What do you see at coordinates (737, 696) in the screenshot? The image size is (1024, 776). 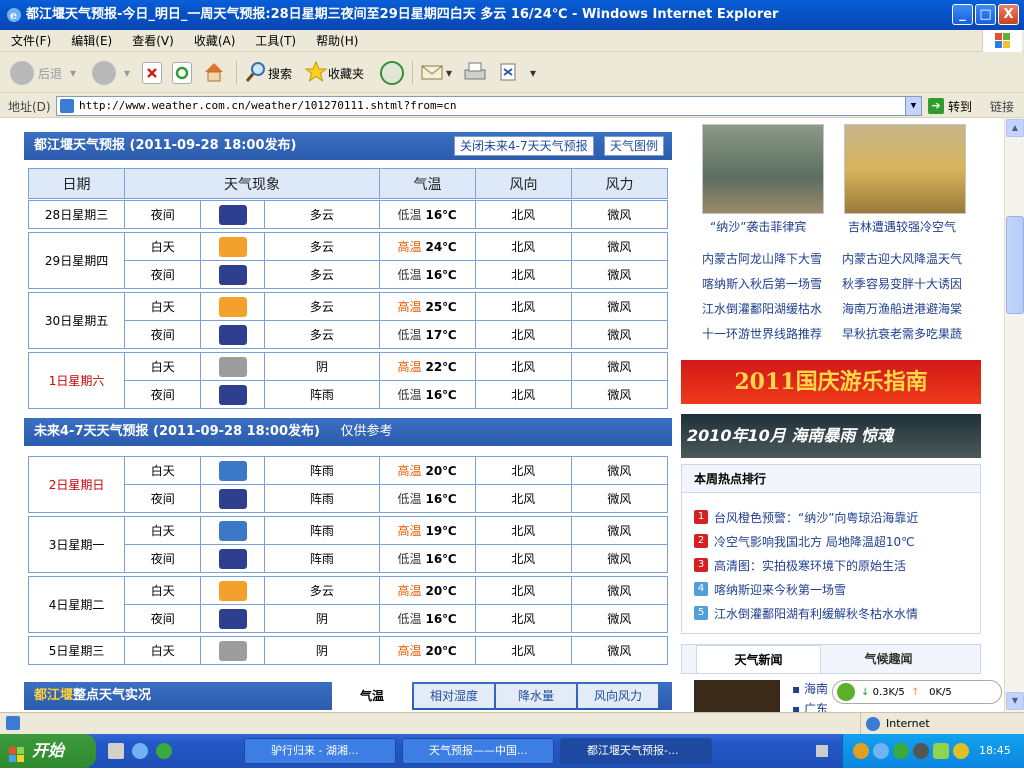 I see `news-thumbnail` at bounding box center [737, 696].